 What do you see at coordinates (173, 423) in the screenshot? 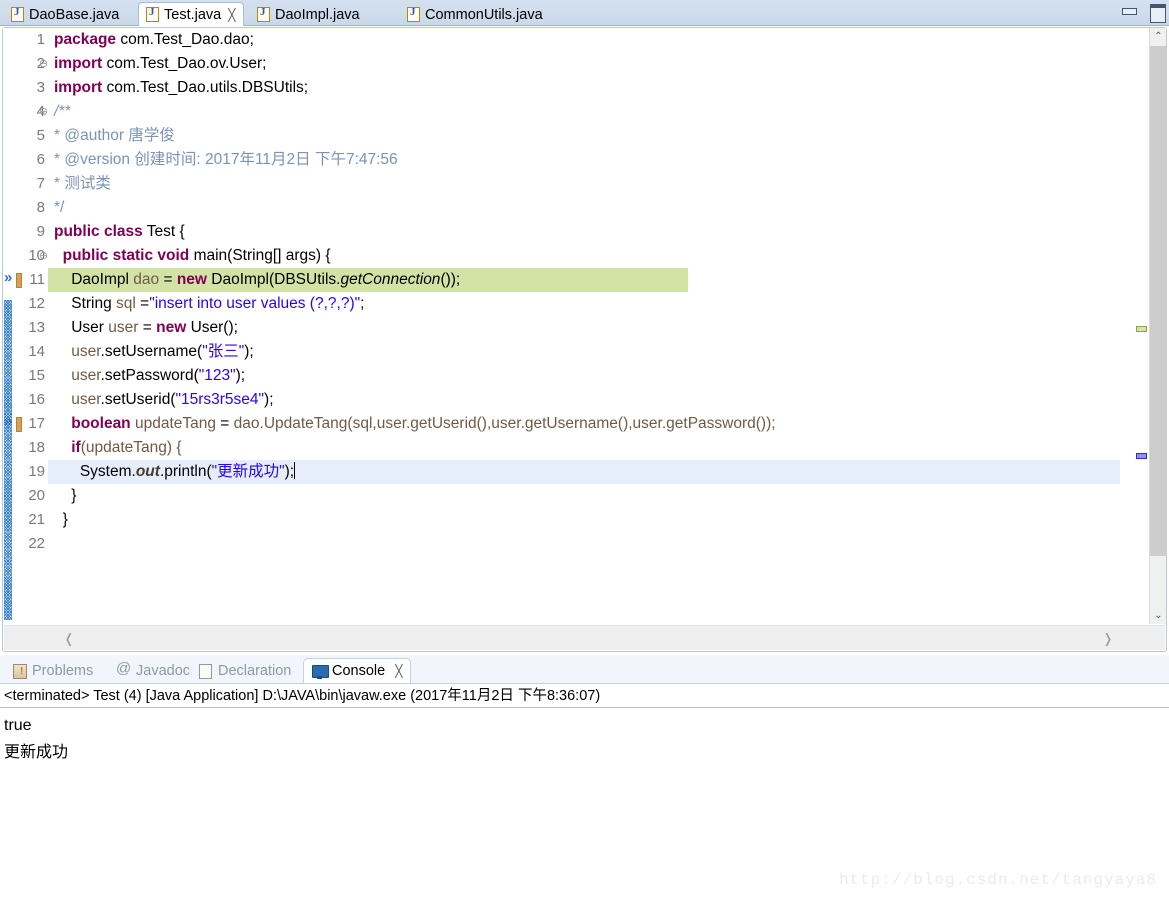
I see `local-var-token: updateTang` at bounding box center [173, 423].